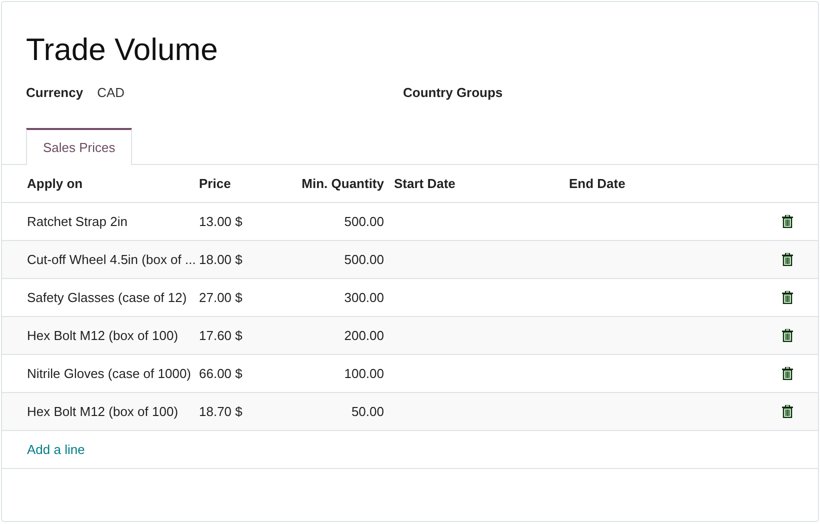  What do you see at coordinates (221, 297) in the screenshot?
I see `table-cell-text: 27.00 $` at bounding box center [221, 297].